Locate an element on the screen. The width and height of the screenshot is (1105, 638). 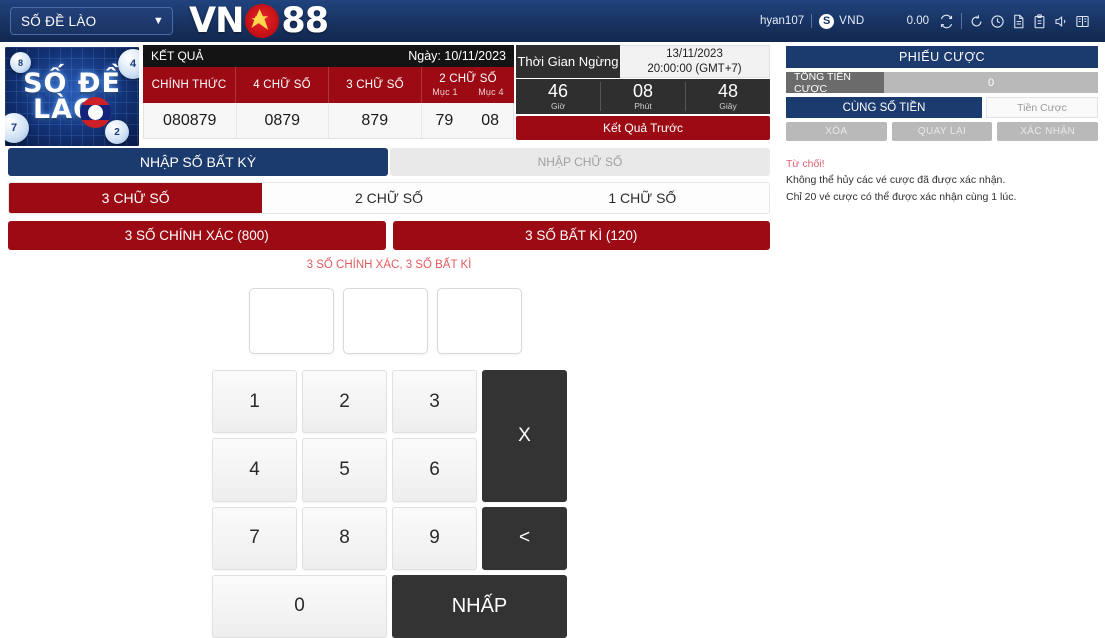
results-column-header: CHÍNH THỨC is located at coordinates (189, 85).